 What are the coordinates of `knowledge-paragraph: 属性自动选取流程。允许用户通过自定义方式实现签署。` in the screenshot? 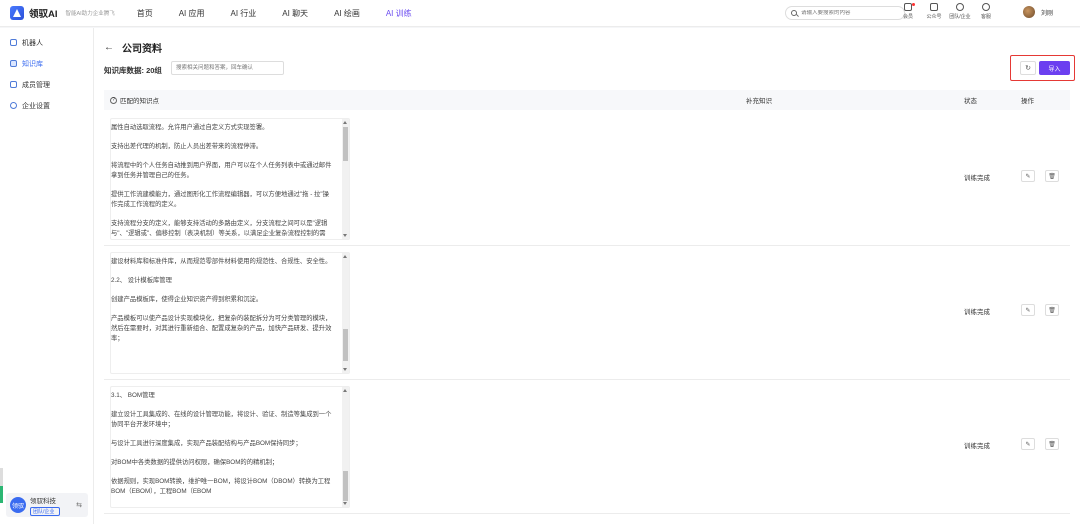 It's located at (190, 127).